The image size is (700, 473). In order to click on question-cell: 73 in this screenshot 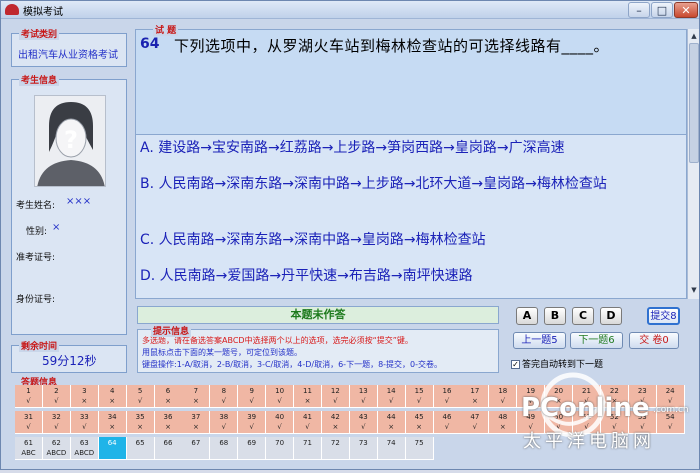, I will do `click(363, 448)`.